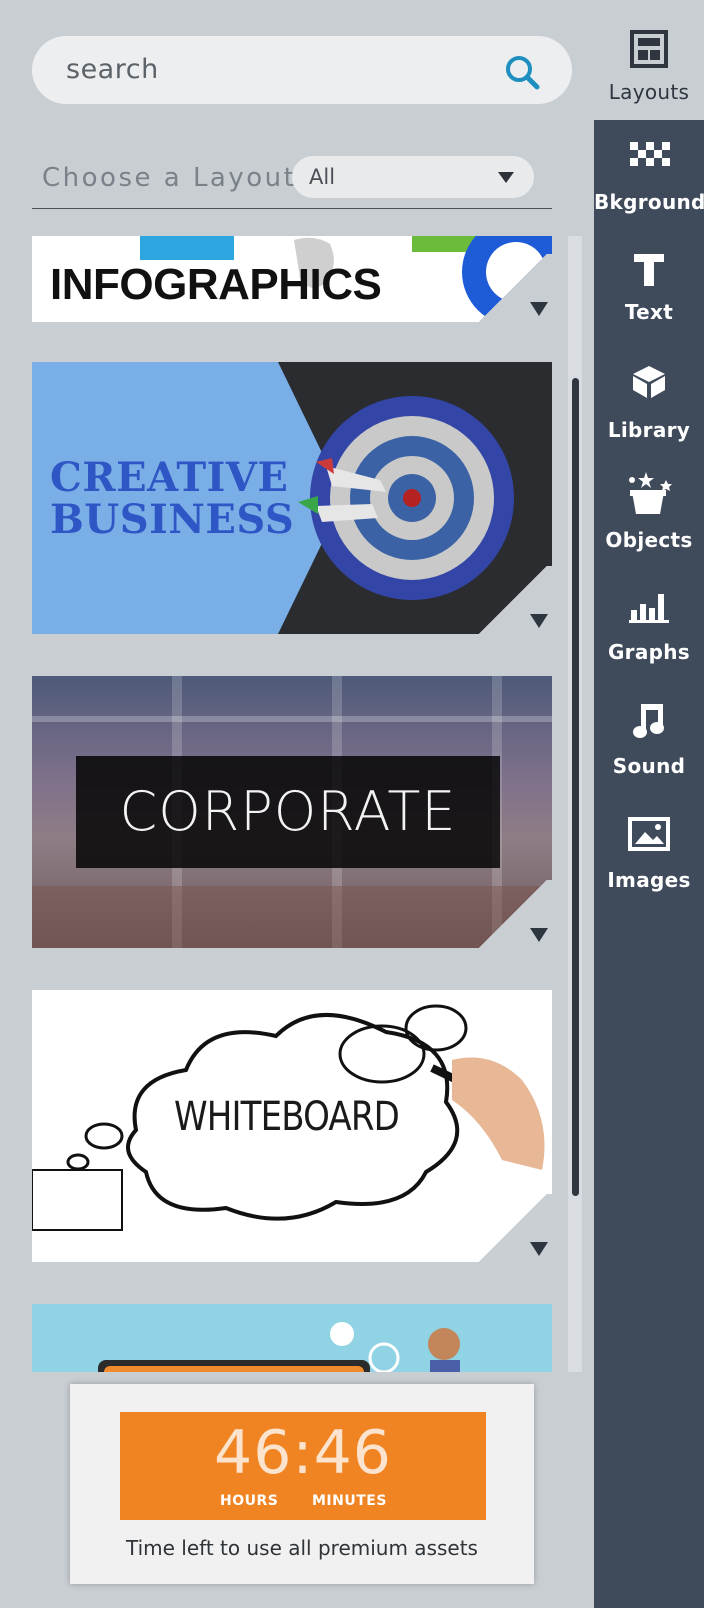 The height and width of the screenshot is (1608, 704). I want to click on text-icon, so click(649, 270).